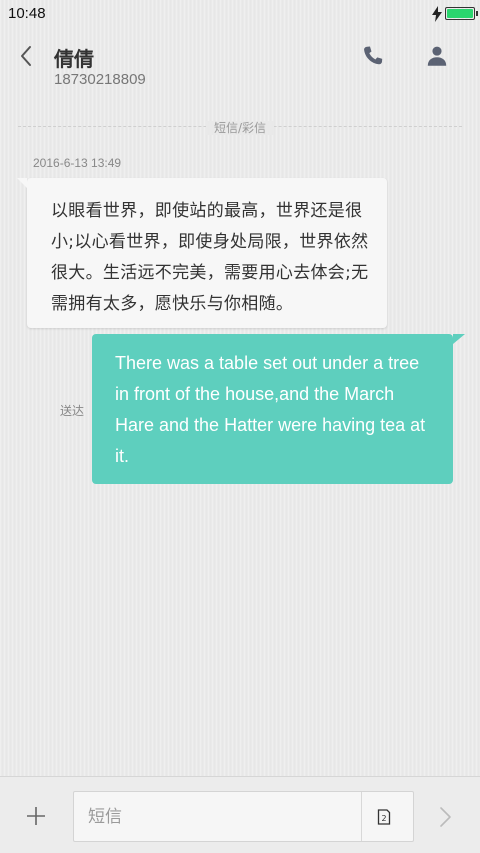  I want to click on message-type-label: 短信/彩信, so click(240, 127).